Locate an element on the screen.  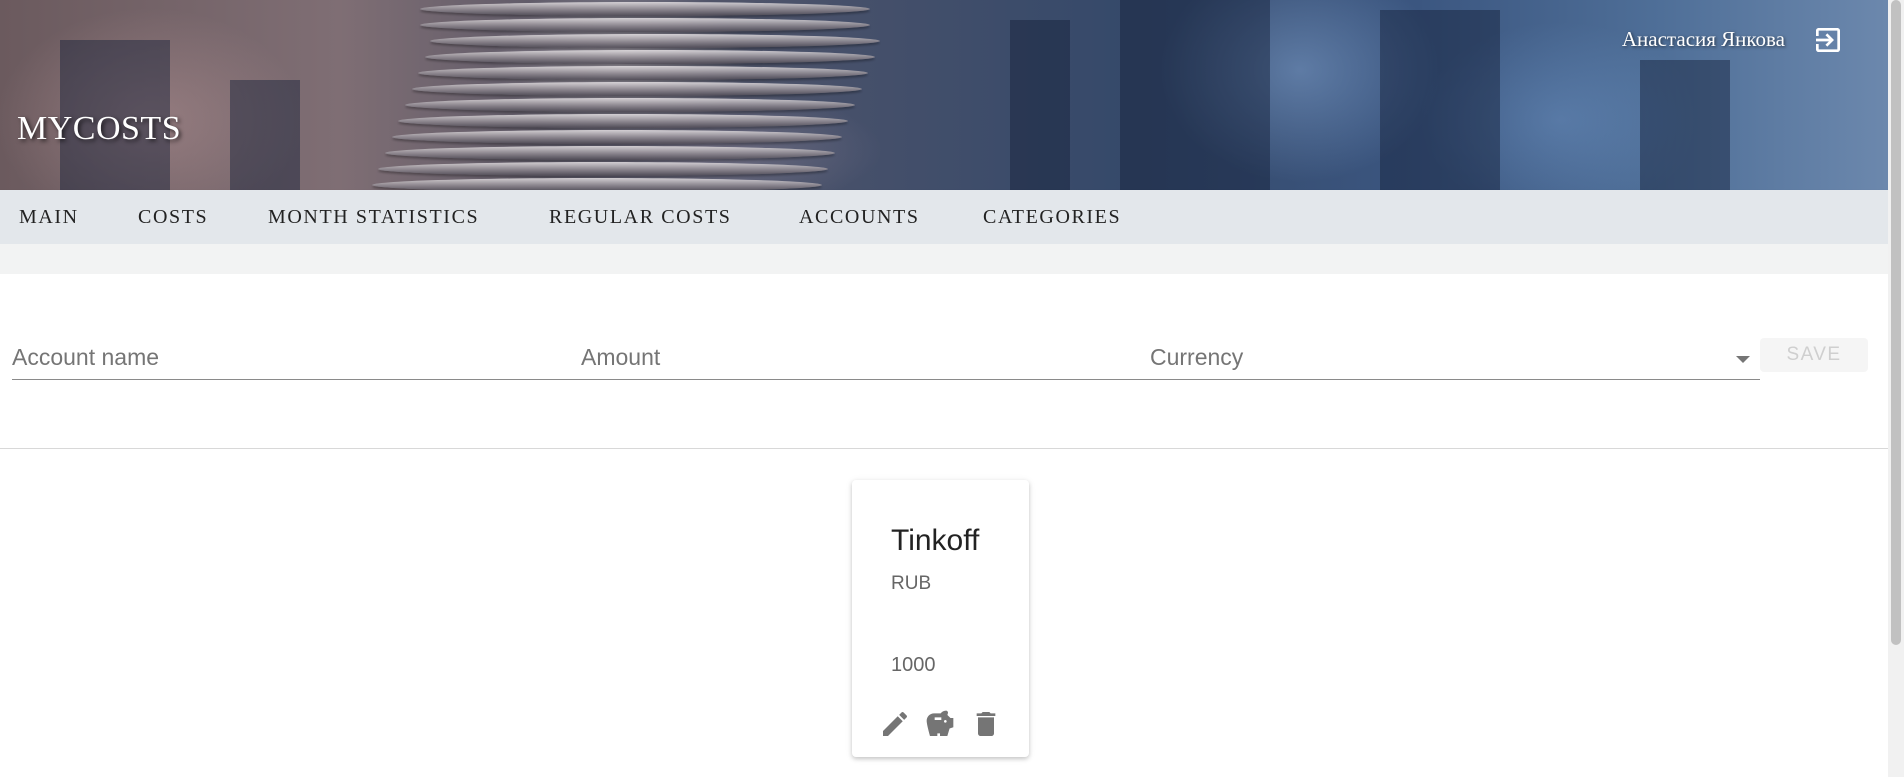
nav-item-month-statistics: MONTH STATISTICS is located at coordinates (373, 217).